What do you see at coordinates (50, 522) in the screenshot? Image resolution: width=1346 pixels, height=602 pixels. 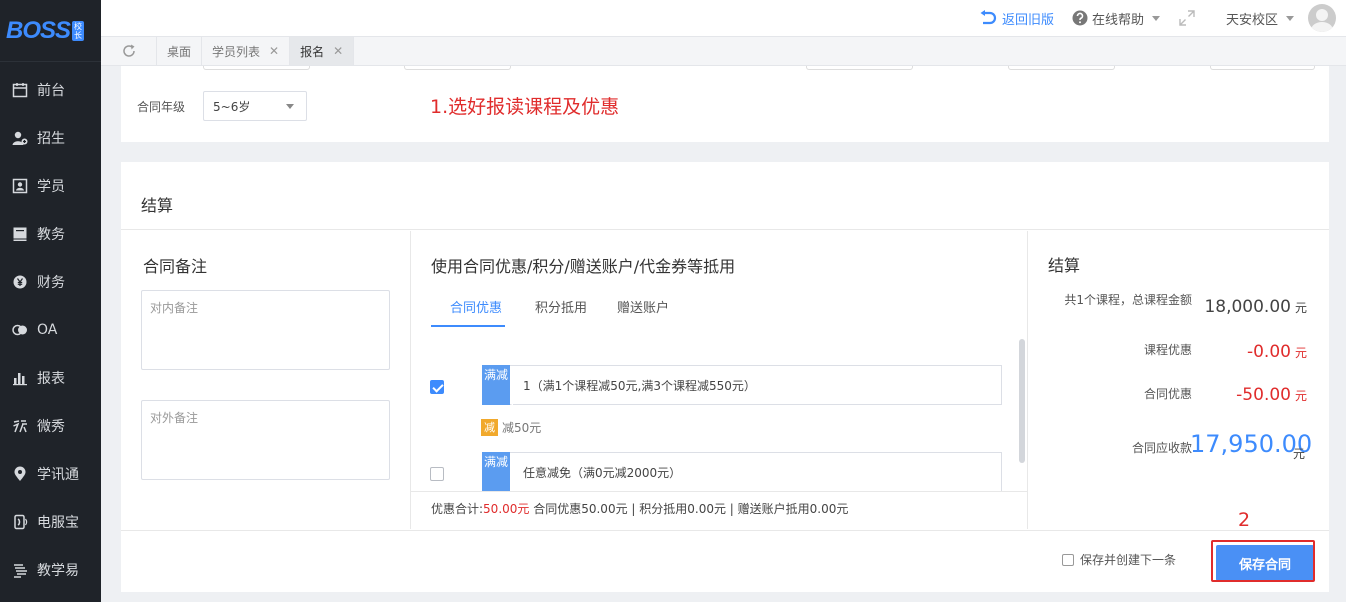 I see `sidebar-item-dianfubao: 电服宝` at bounding box center [50, 522].